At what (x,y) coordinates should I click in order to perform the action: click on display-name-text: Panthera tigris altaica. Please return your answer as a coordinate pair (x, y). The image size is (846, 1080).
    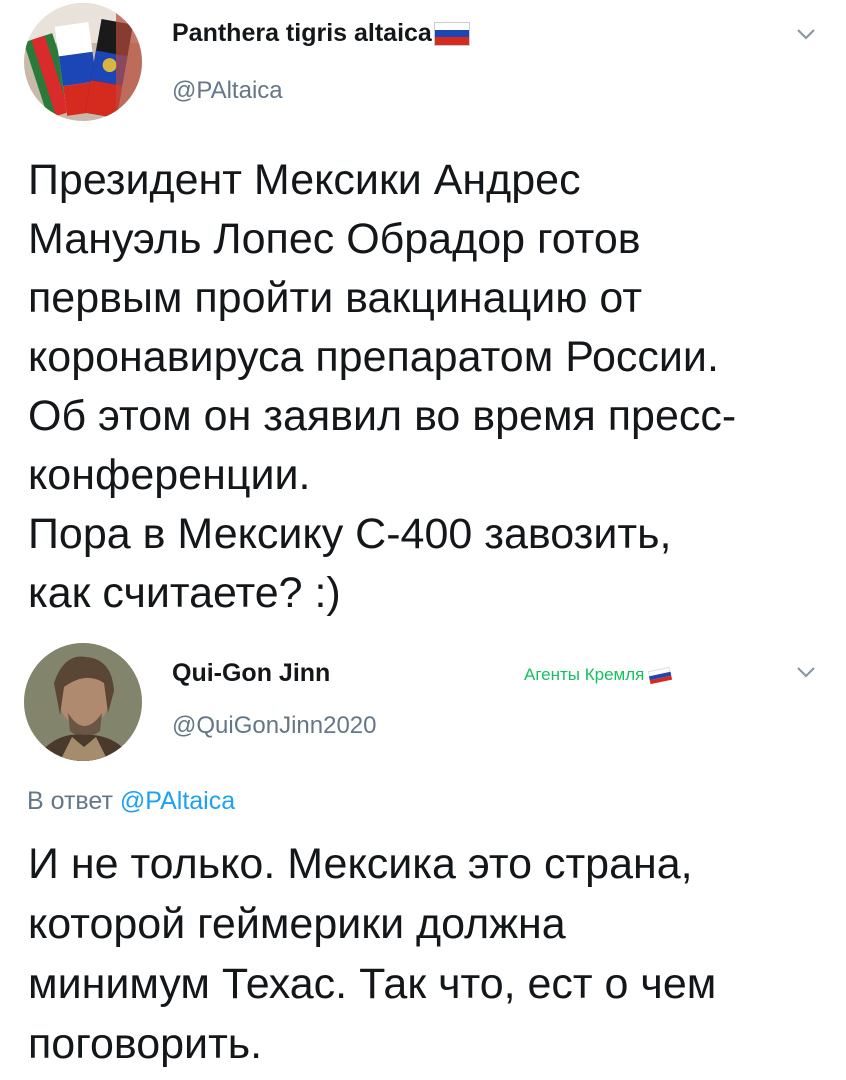
    Looking at the image, I should click on (302, 33).